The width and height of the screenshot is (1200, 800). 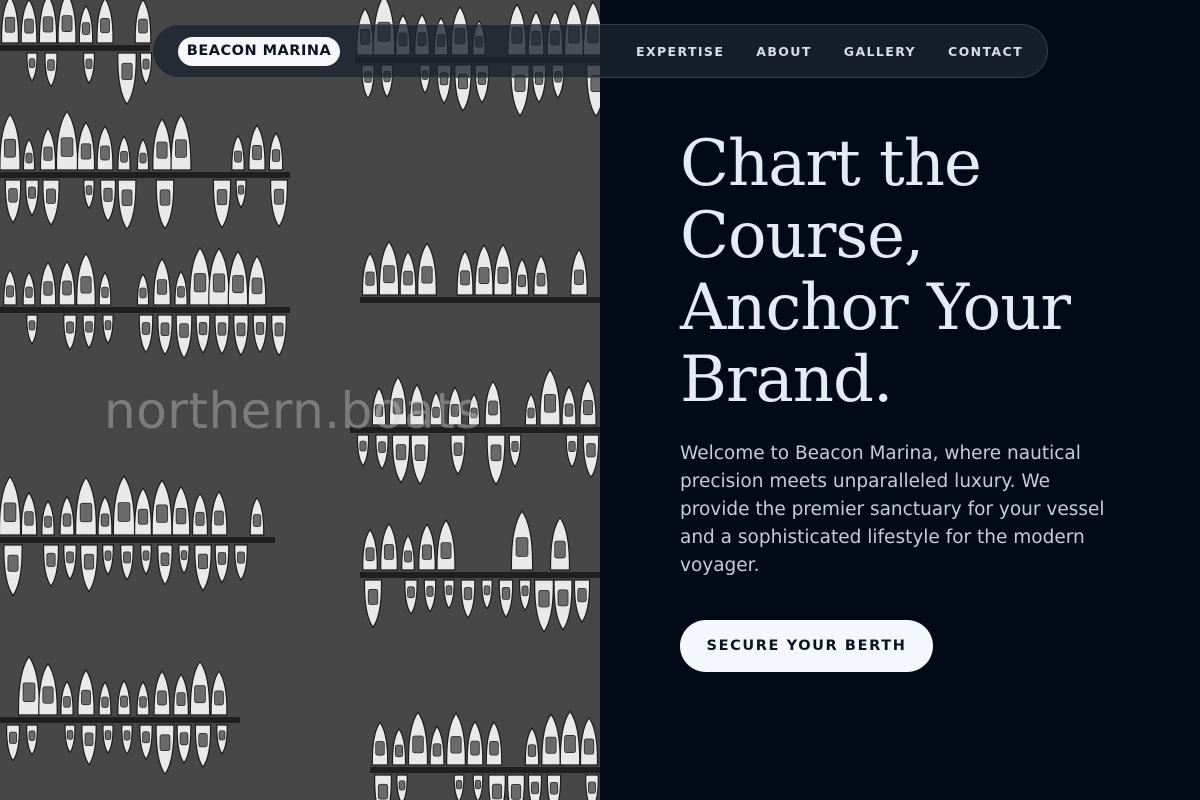 I want to click on nav-link-contact: CONTACT, so click(x=985, y=51).